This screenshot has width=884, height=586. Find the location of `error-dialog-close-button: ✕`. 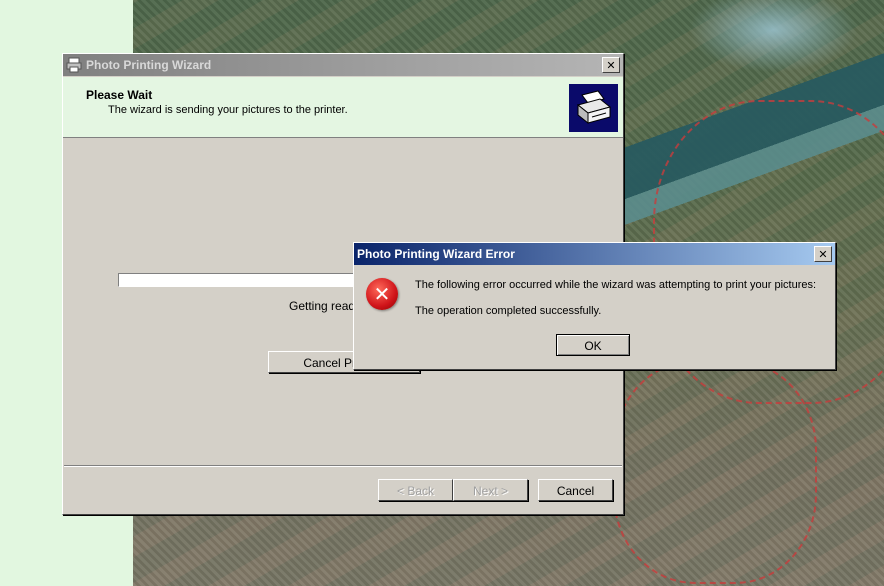

error-dialog-close-button: ✕ is located at coordinates (823, 254).